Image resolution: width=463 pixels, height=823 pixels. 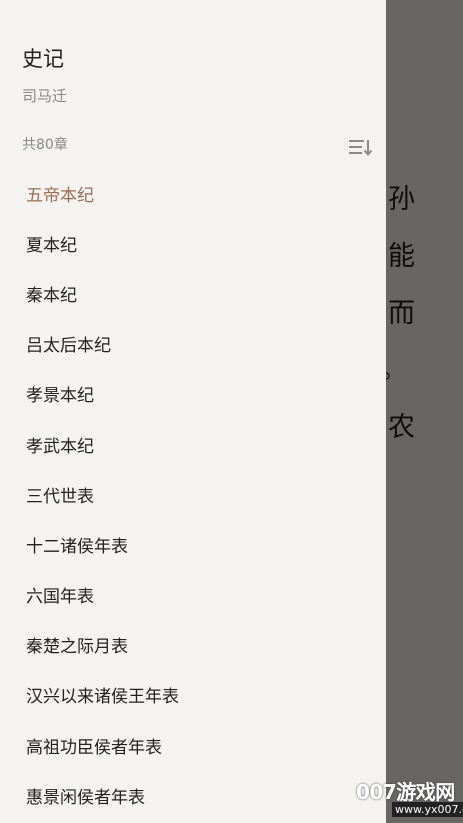 What do you see at coordinates (193, 444) in the screenshot?
I see `chapter-item: 孝武本纪` at bounding box center [193, 444].